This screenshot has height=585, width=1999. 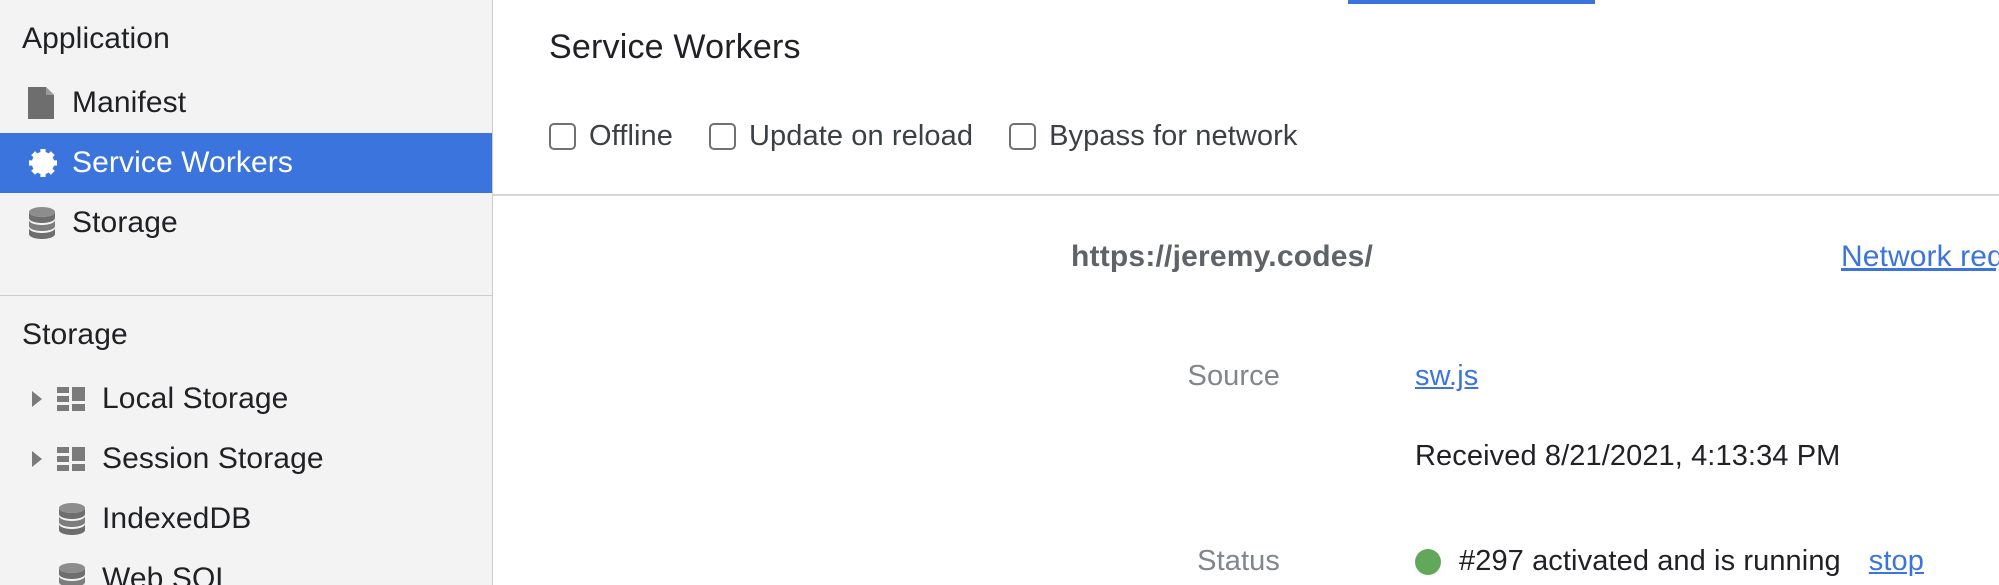 I want to click on checkbox-offline: Offline, so click(x=611, y=136).